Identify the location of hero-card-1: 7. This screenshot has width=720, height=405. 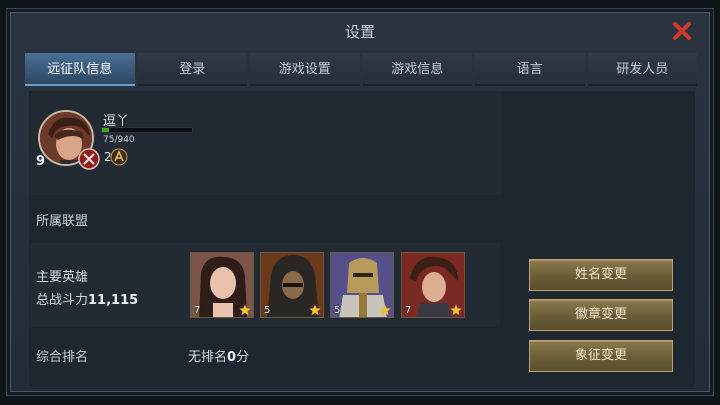
(222, 285).